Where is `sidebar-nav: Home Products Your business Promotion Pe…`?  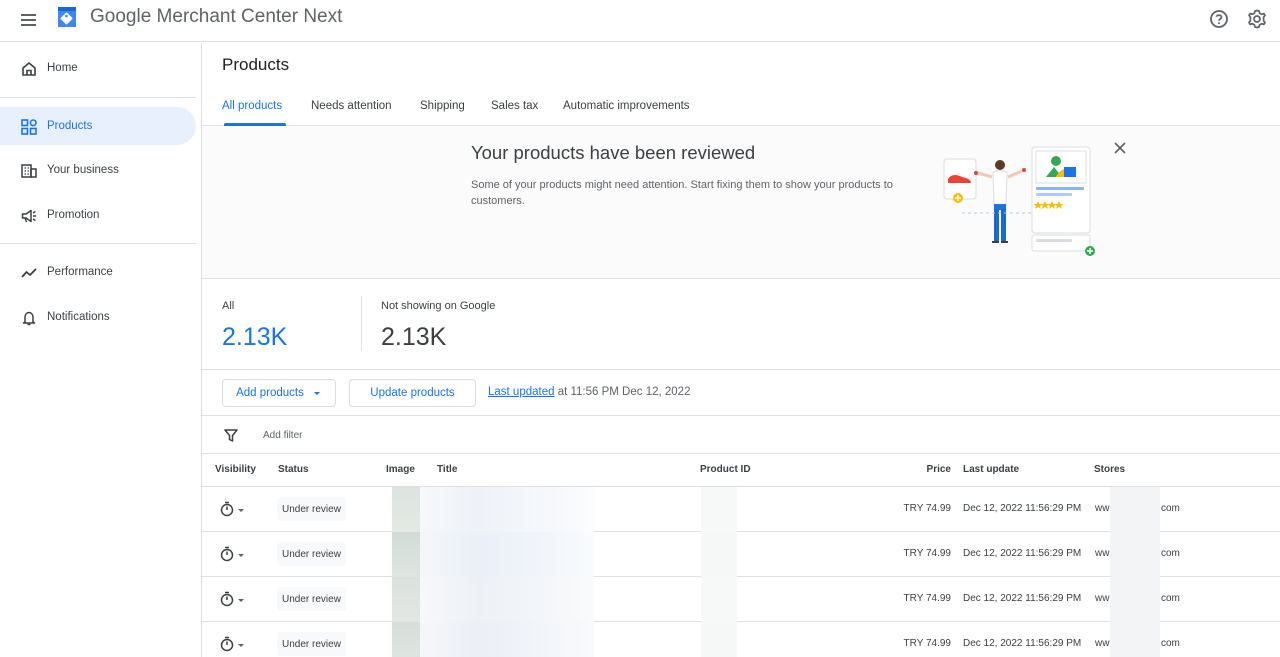
sidebar-nav: Home Products Your business Promotion Pe… is located at coordinates (101, 350).